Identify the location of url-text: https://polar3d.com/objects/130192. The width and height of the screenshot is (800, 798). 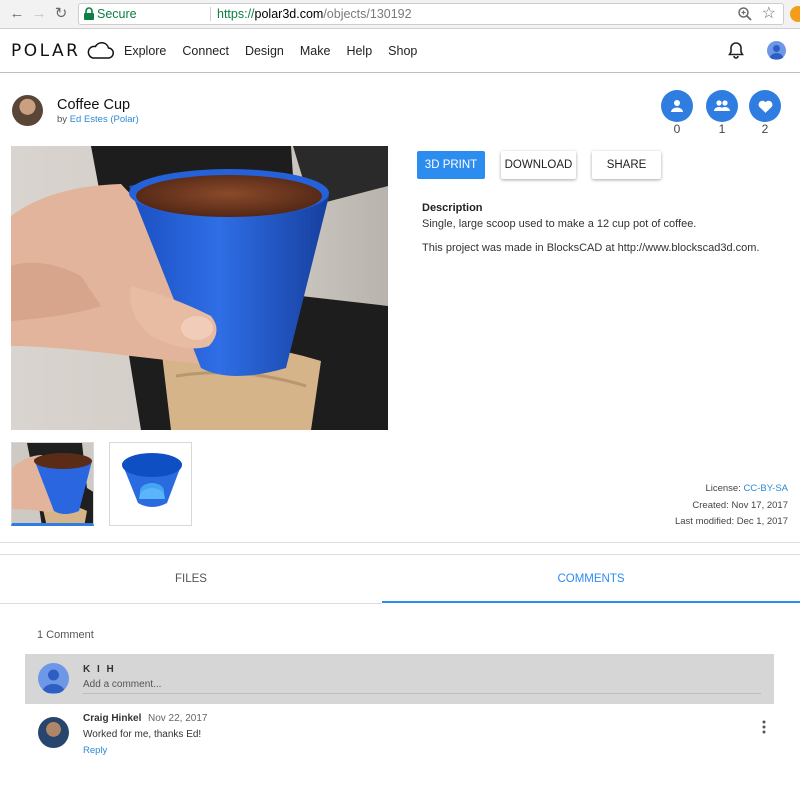
(314, 14).